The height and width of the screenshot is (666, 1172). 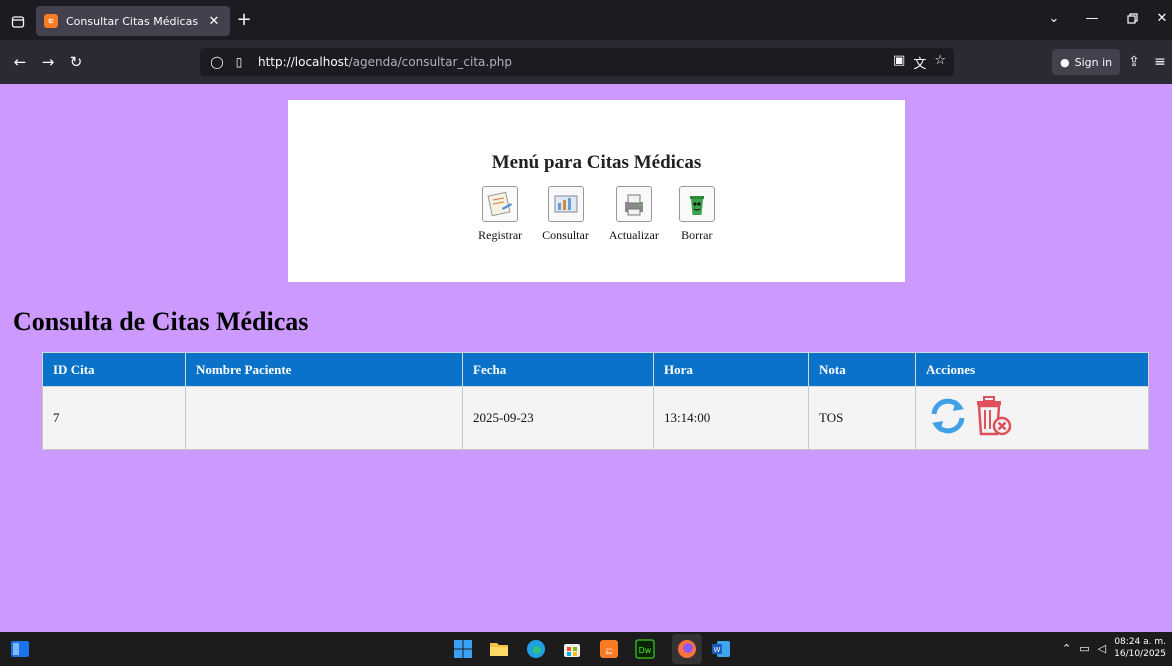 What do you see at coordinates (940, 62) in the screenshot?
I see `bookmark-star-icon: ☆` at bounding box center [940, 62].